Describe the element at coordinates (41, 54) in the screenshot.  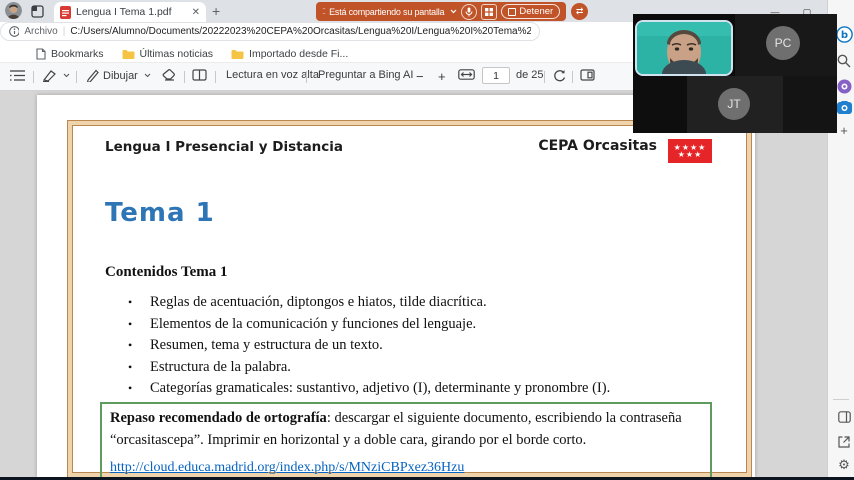
I see `page-icon` at that location.